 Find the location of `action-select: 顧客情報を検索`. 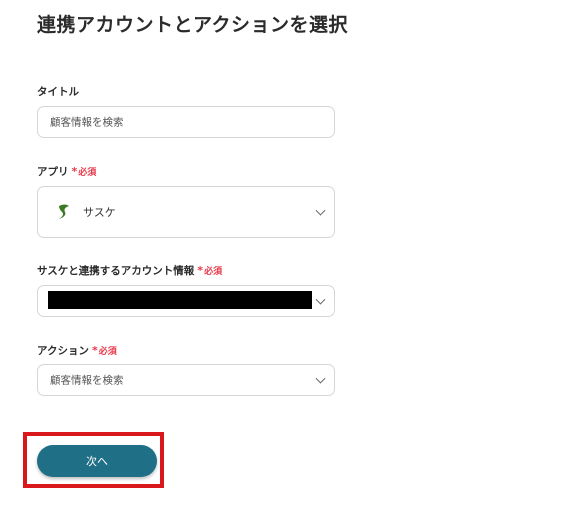

action-select: 顧客情報を検索 is located at coordinates (186, 380).